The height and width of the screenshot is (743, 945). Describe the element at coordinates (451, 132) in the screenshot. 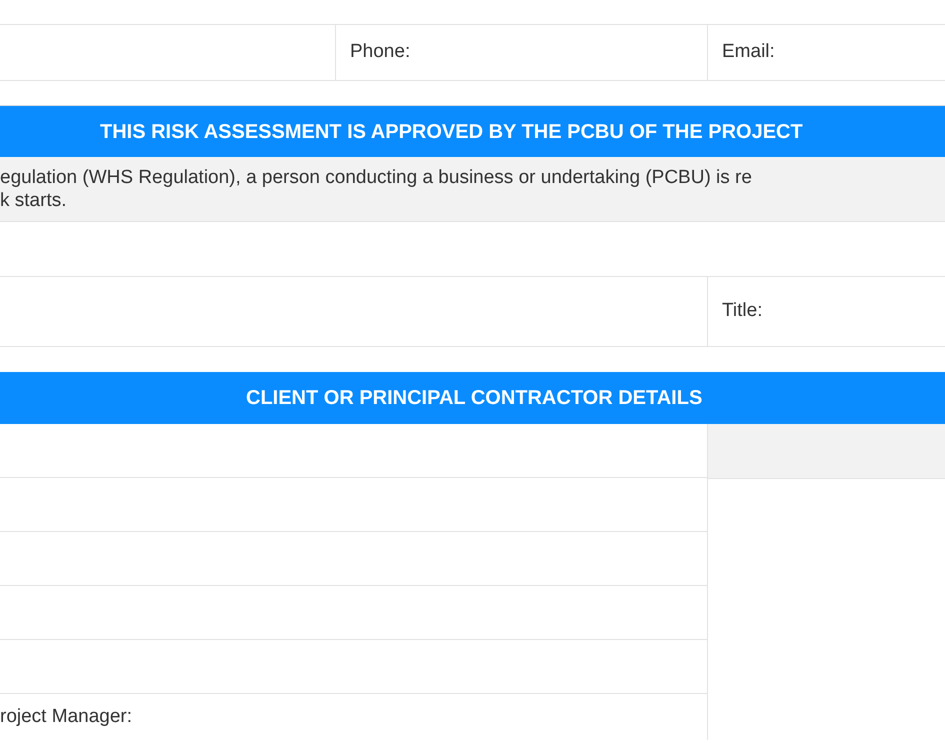

I see `section-heading: THIS RISK ASSESSMENT IS APPROVED BY THE PCBU OF THE PROJECT` at that location.